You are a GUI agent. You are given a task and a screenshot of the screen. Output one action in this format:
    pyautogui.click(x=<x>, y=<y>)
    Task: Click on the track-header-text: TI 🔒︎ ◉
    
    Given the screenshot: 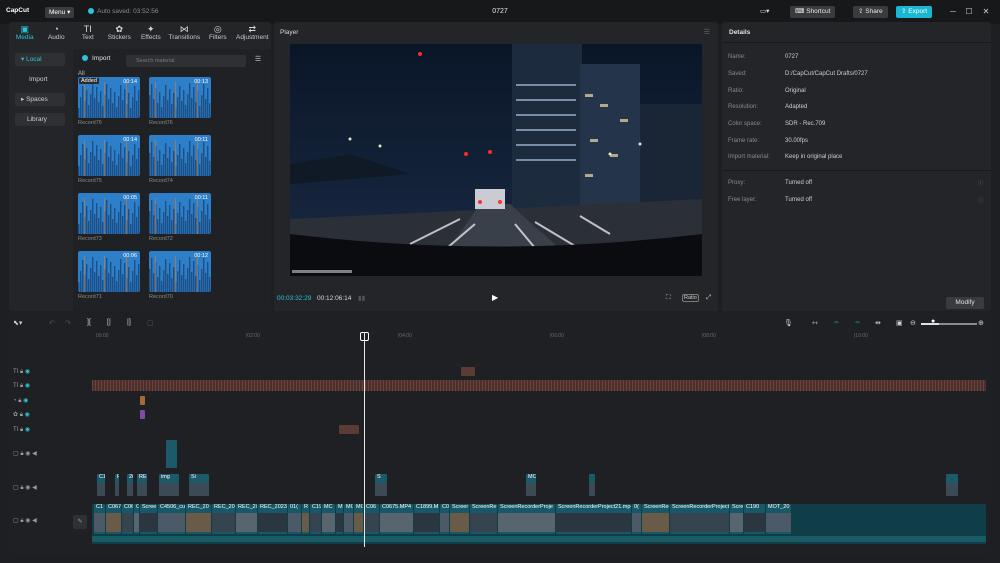 What is the action you would take?
    pyautogui.click(x=21, y=386)
    